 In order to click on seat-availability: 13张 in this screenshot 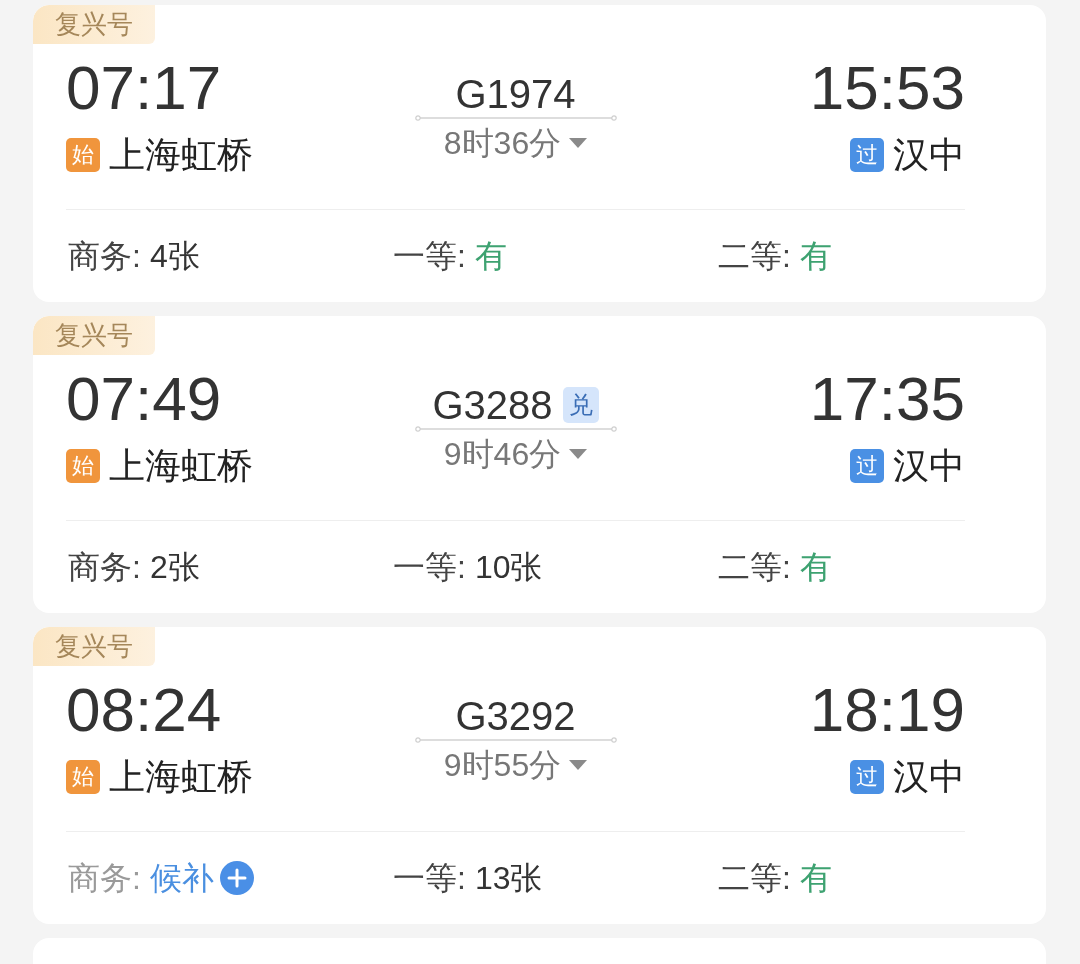, I will do `click(508, 878)`.